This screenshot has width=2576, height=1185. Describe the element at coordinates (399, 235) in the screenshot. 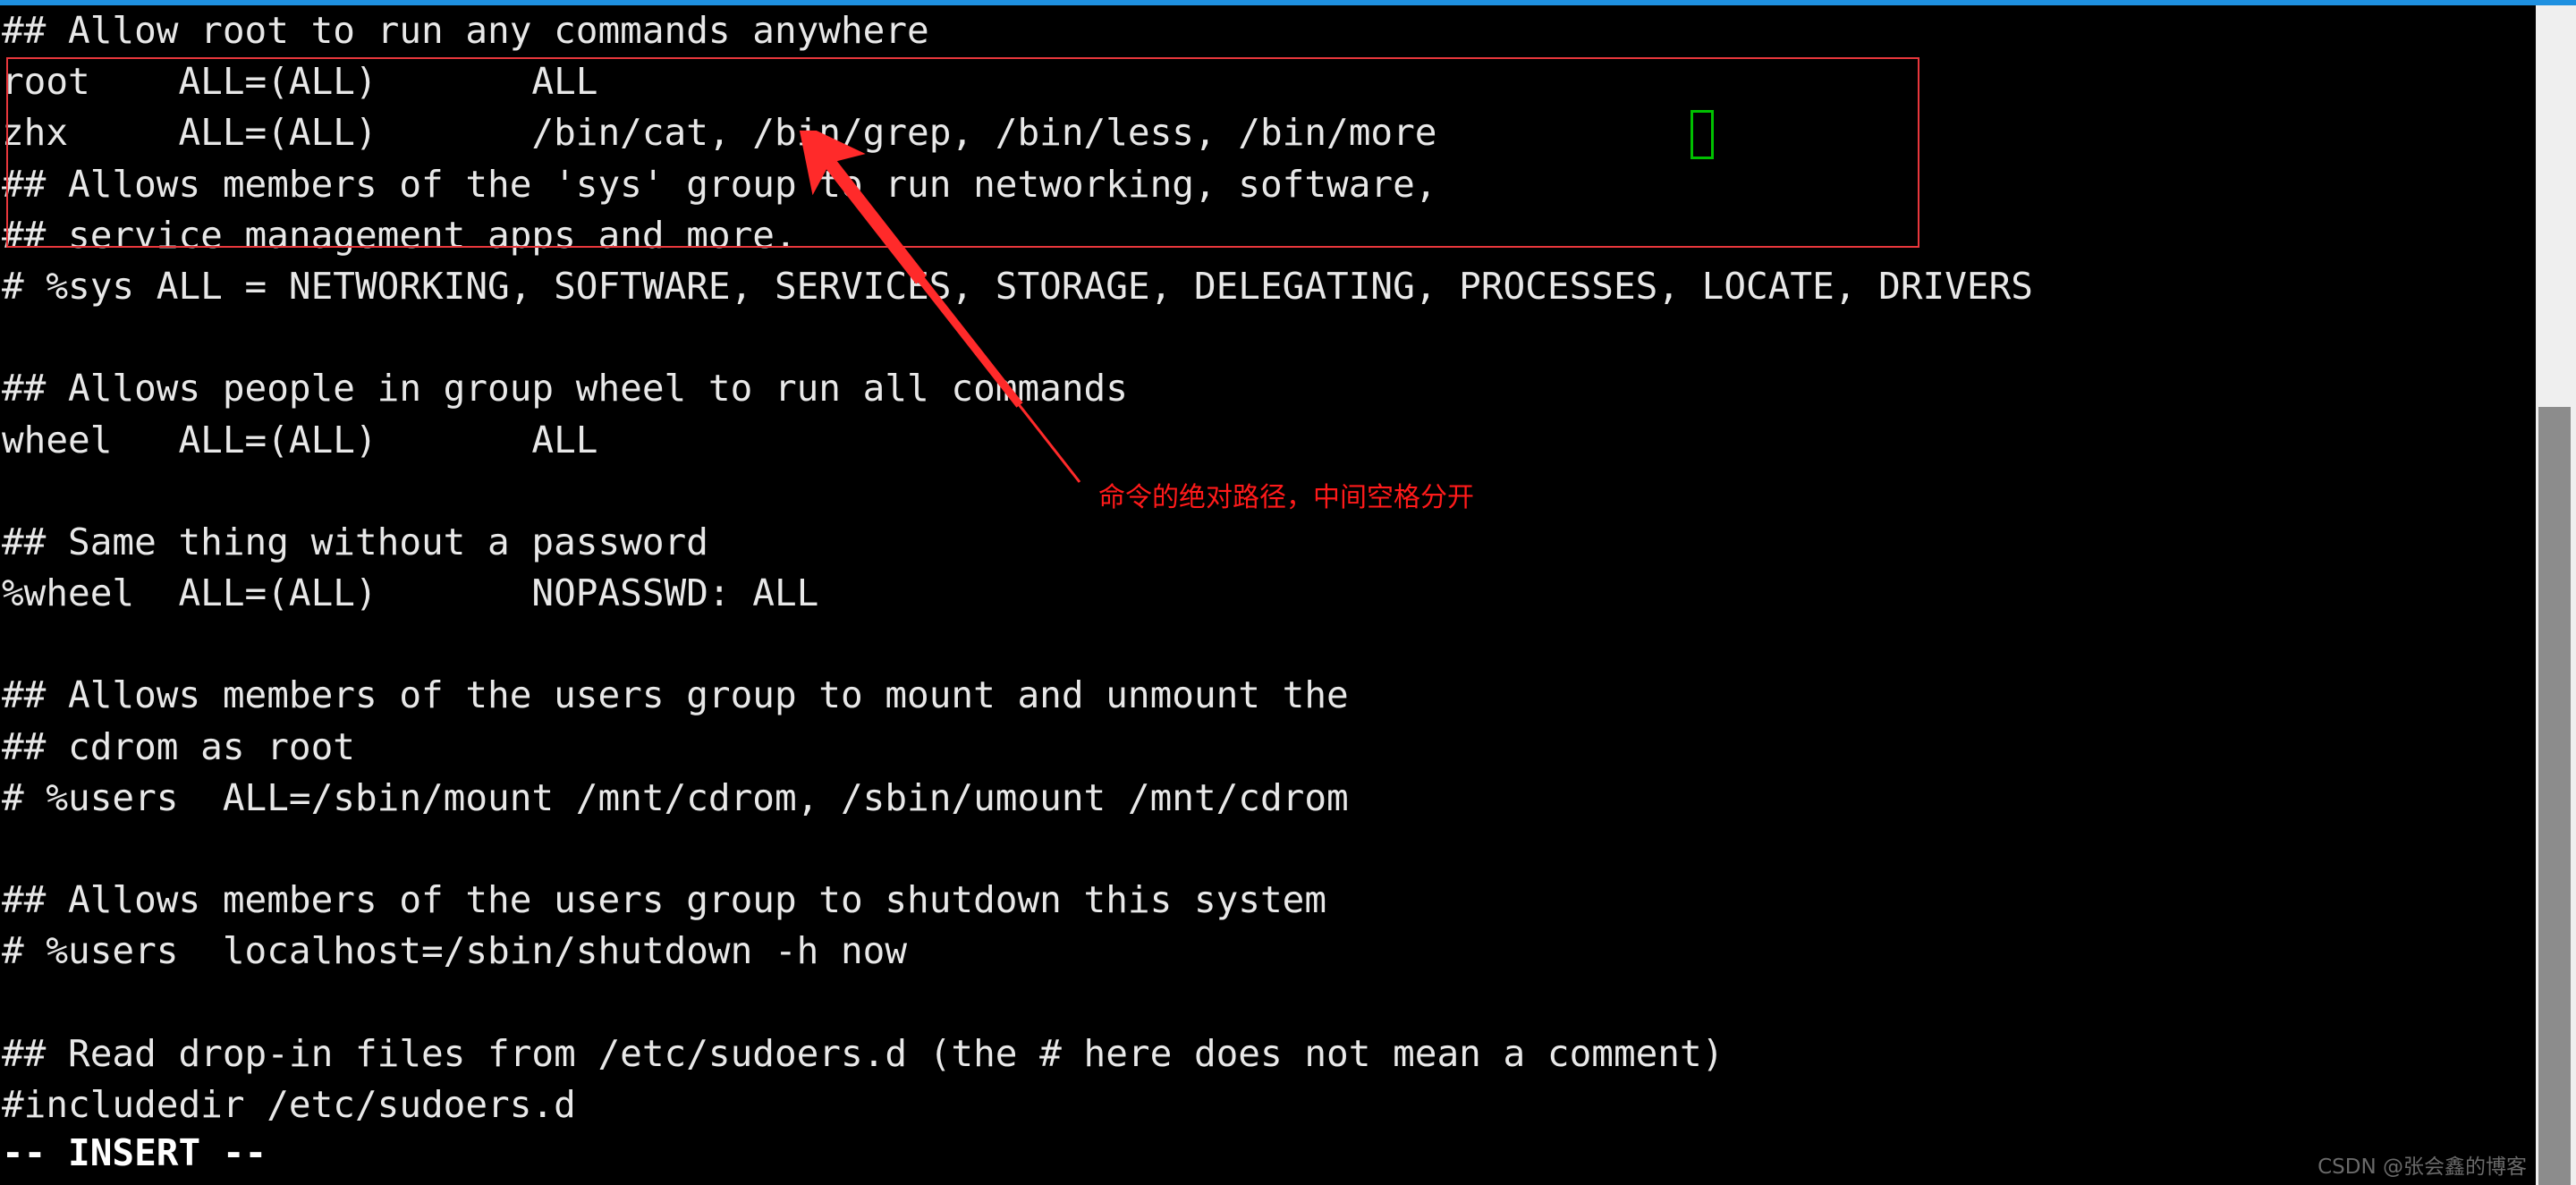

I see `code-line: ## service management apps and more.` at that location.